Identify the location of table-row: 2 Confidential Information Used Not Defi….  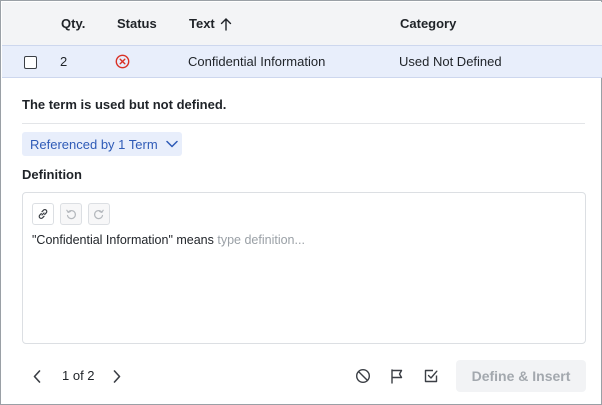
(302, 61).